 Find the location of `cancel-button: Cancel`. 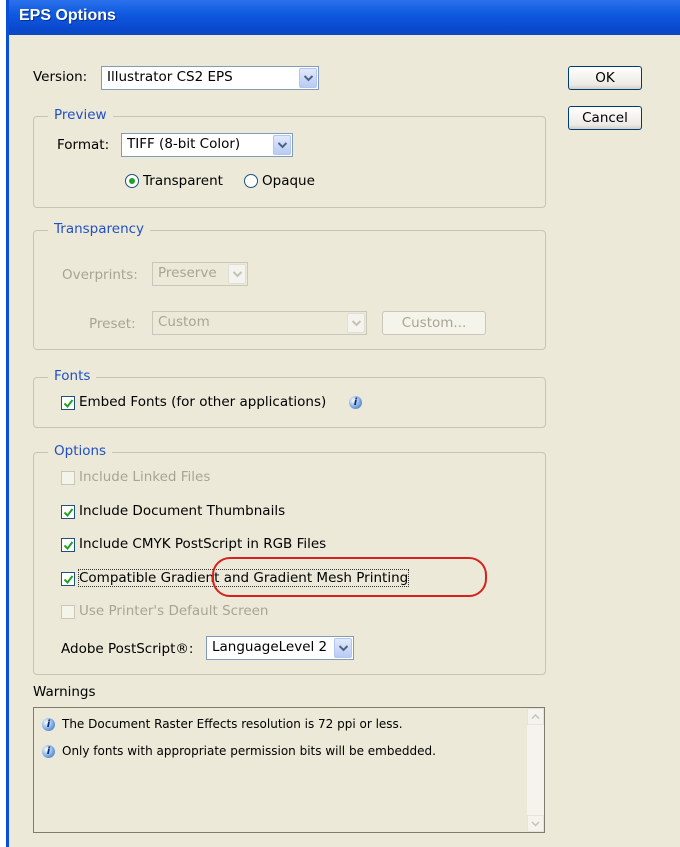

cancel-button: Cancel is located at coordinates (605, 118).